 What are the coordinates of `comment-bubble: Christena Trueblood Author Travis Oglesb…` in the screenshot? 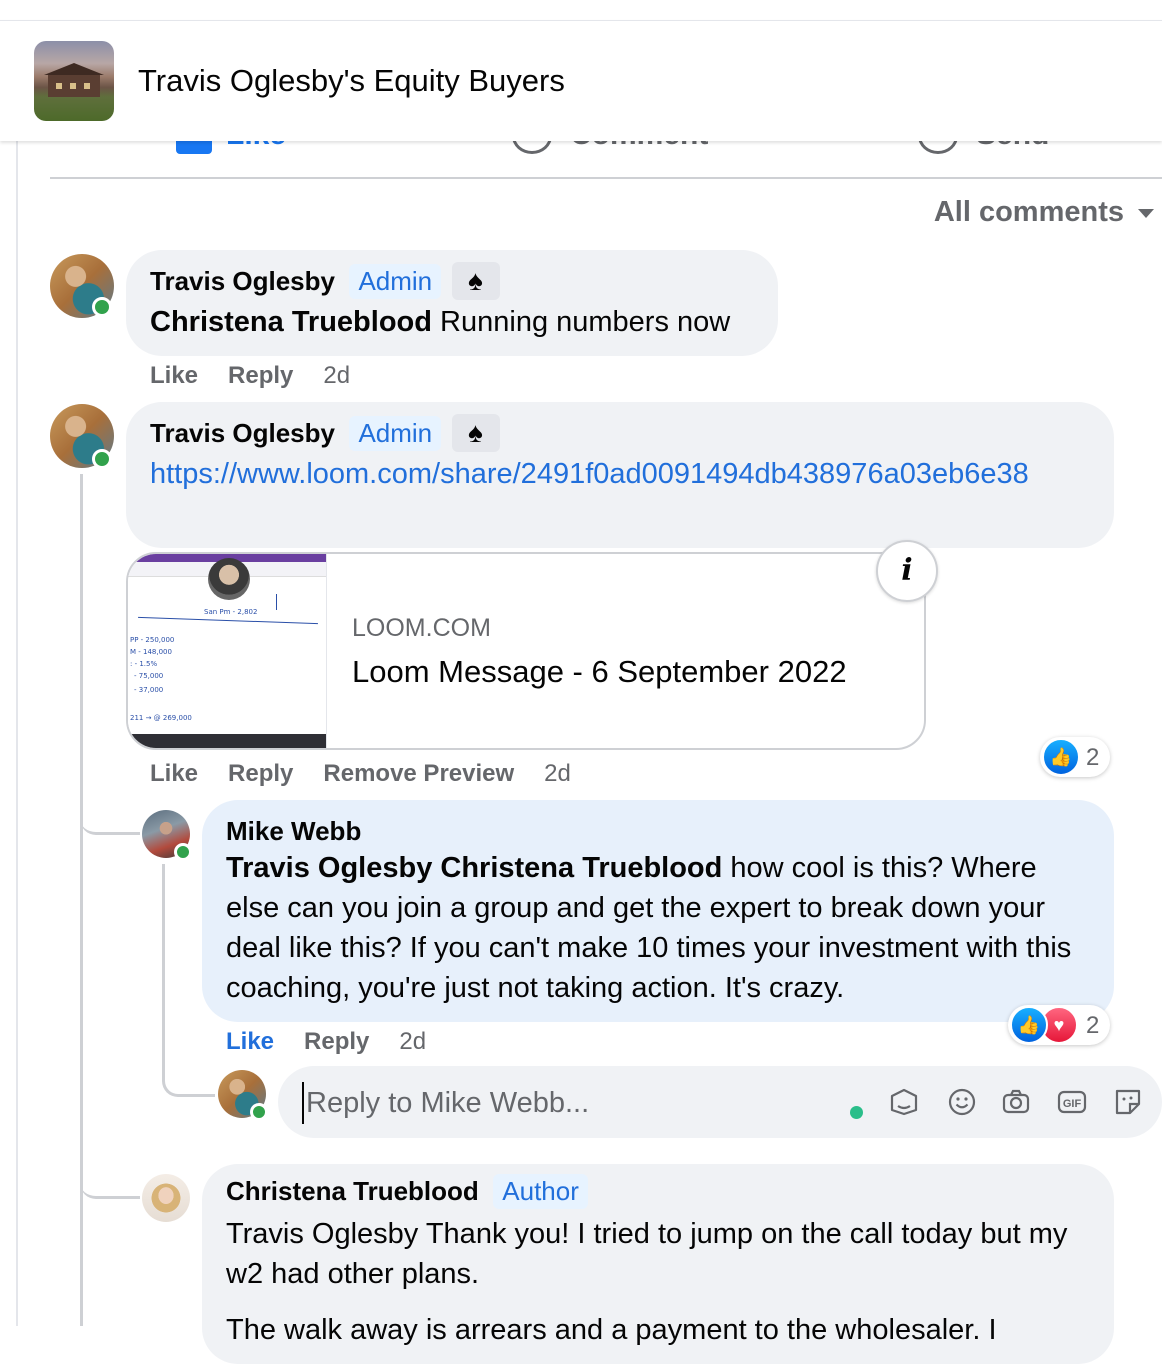 It's located at (658, 1264).